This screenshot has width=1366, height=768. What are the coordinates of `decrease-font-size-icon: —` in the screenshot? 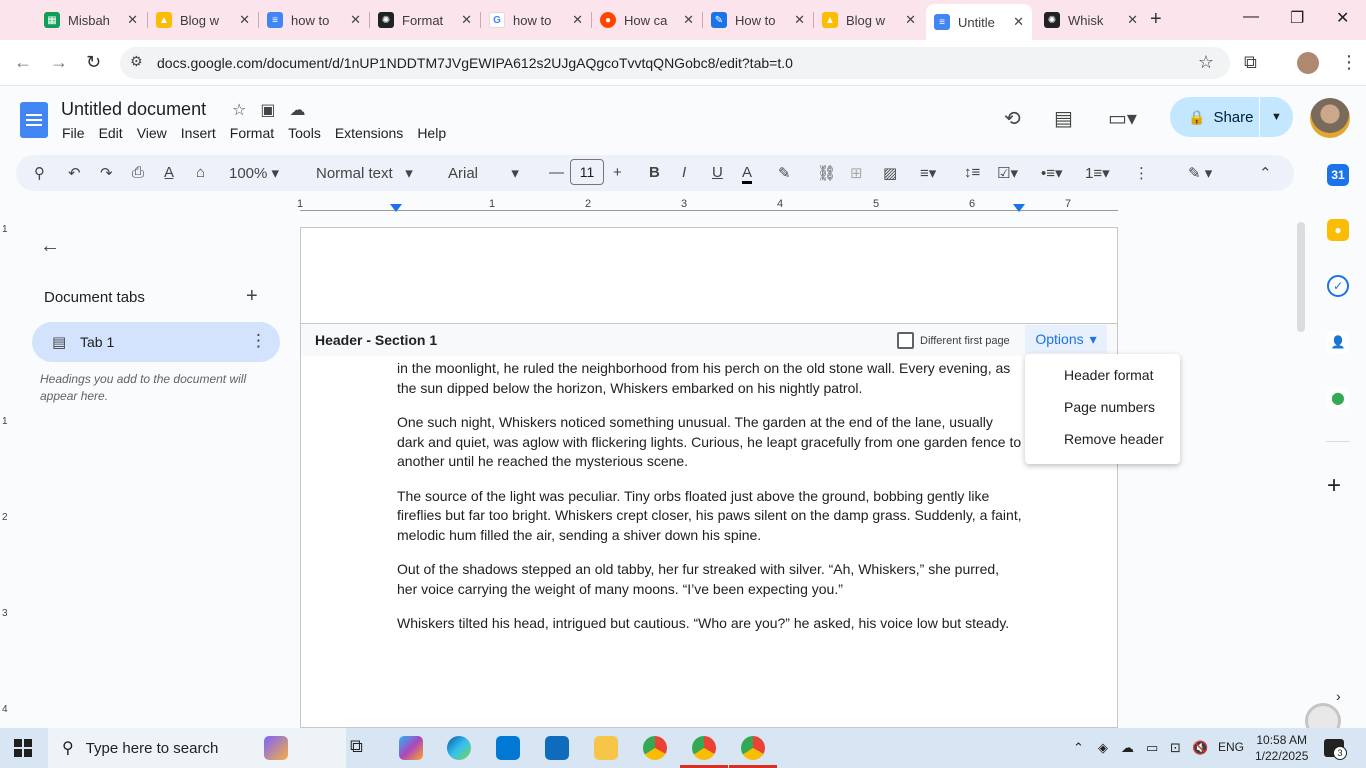 It's located at (556, 172).